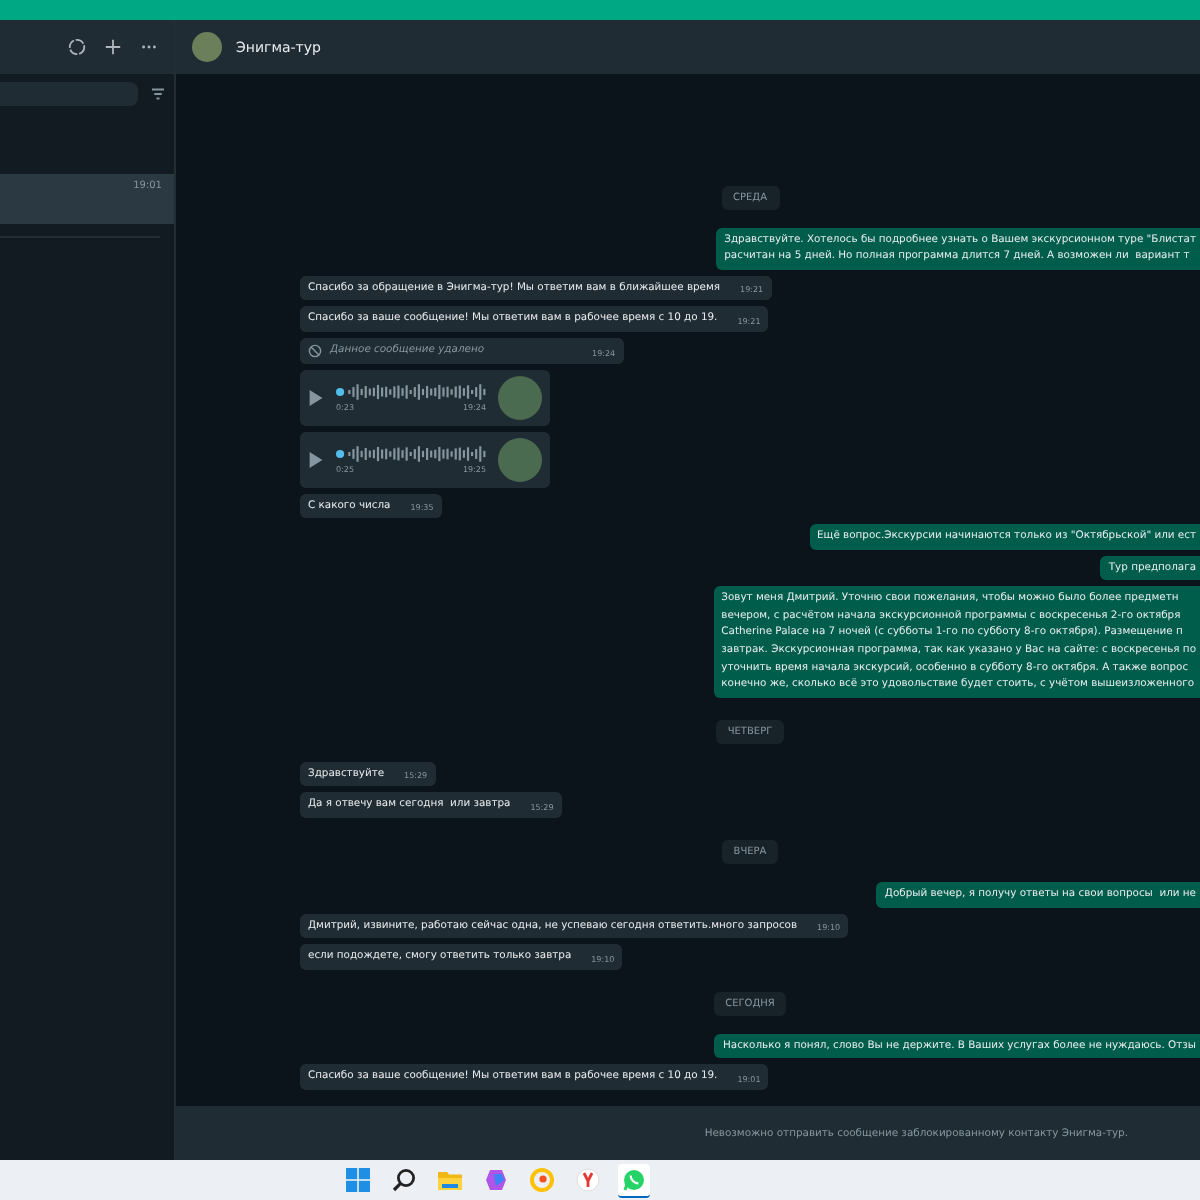 Image resolution: width=1200 pixels, height=1200 pixels. What do you see at coordinates (158, 94) in the screenshot?
I see `filter-icon` at bounding box center [158, 94].